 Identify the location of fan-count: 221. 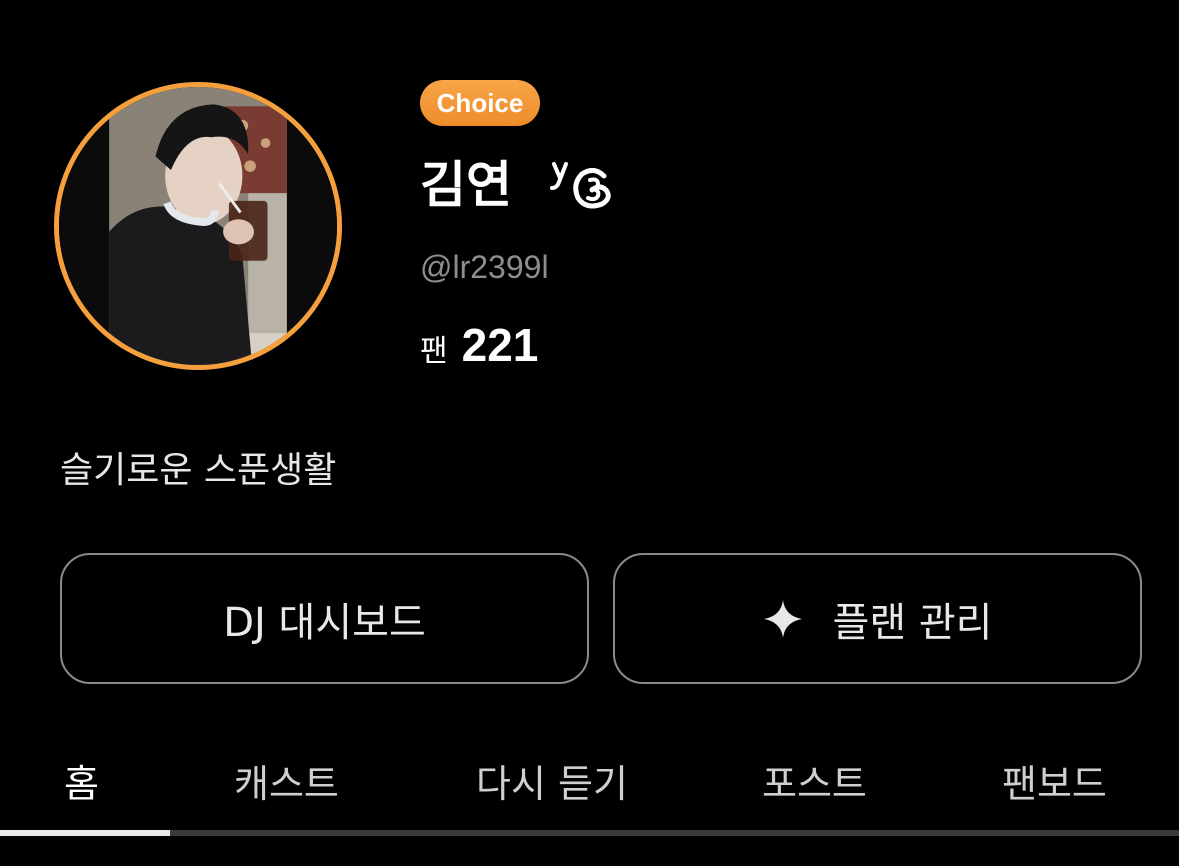
(500, 345).